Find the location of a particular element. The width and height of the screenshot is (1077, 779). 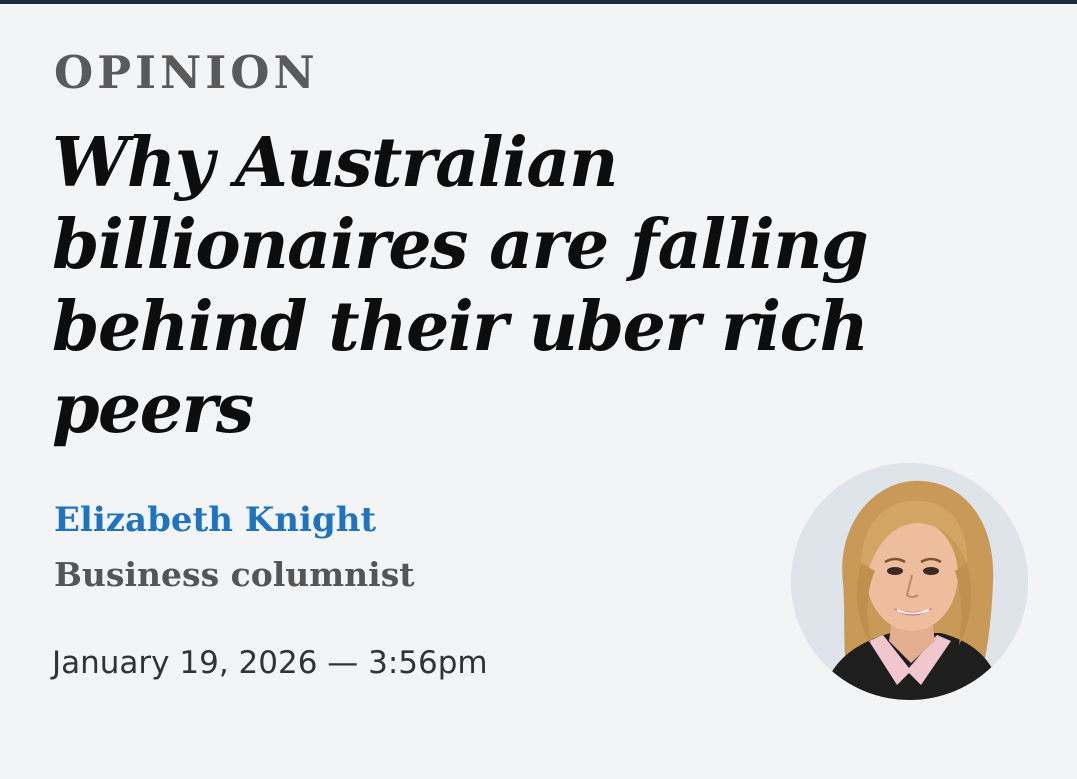

author-avatar is located at coordinates (909, 581).